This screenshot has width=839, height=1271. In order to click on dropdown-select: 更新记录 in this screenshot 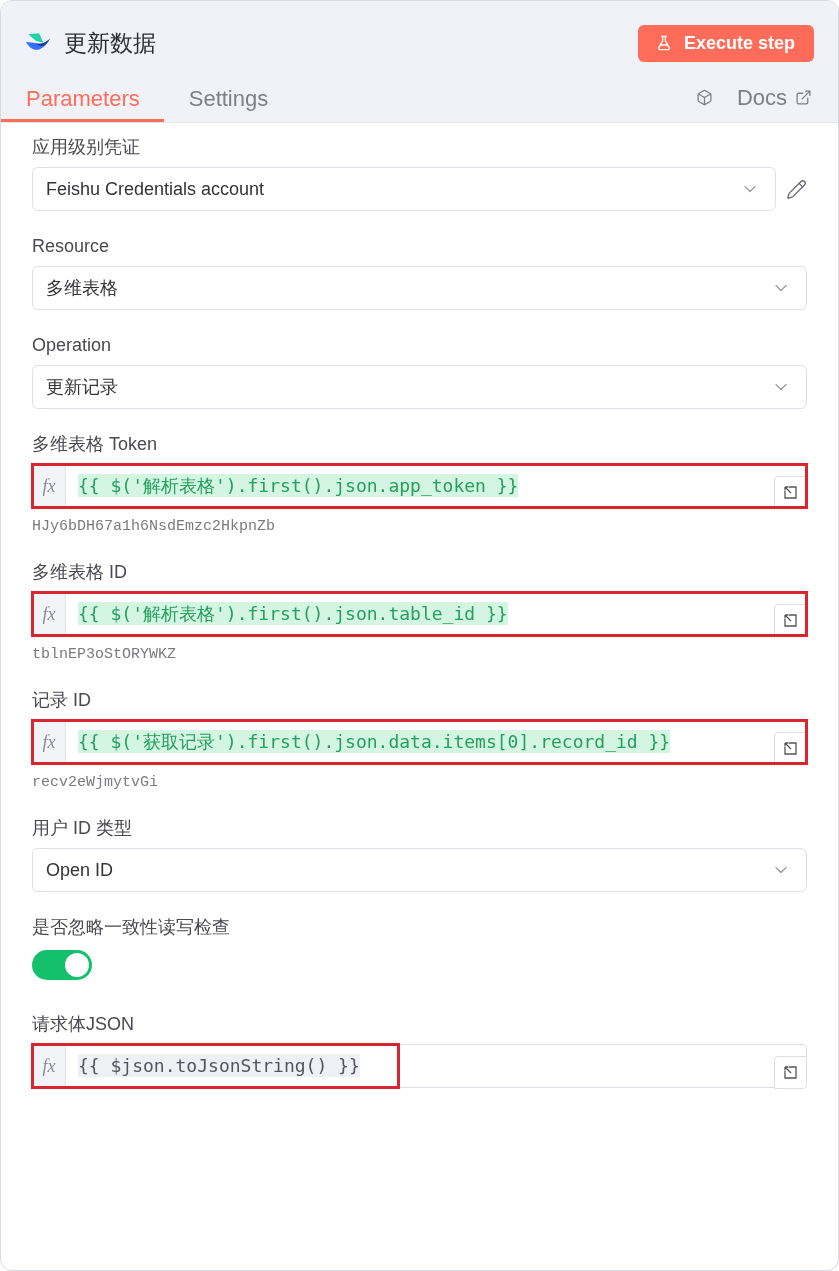, I will do `click(419, 387)`.